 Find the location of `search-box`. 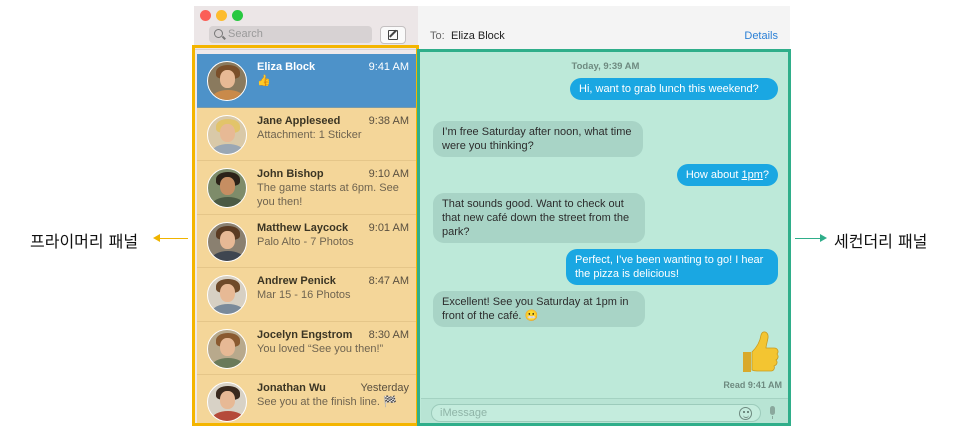

search-box is located at coordinates (290, 34).